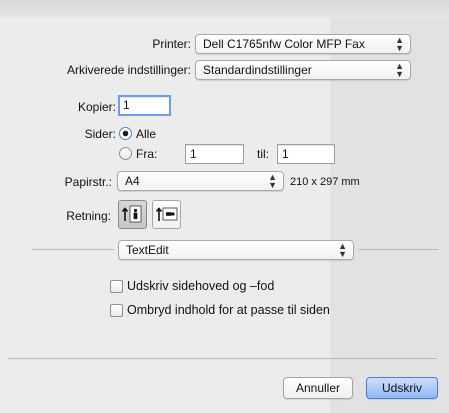 This screenshot has width=449, height=413. What do you see at coordinates (236, 250) in the screenshot?
I see `section-popup: TextEdit ▲ ▼` at bounding box center [236, 250].